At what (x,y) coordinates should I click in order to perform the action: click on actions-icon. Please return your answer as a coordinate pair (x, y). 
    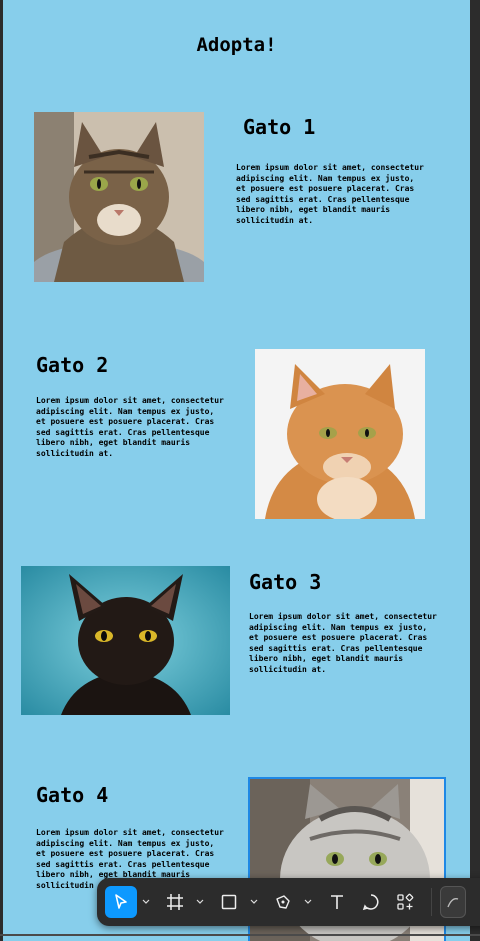
    Looking at the image, I should click on (405, 901).